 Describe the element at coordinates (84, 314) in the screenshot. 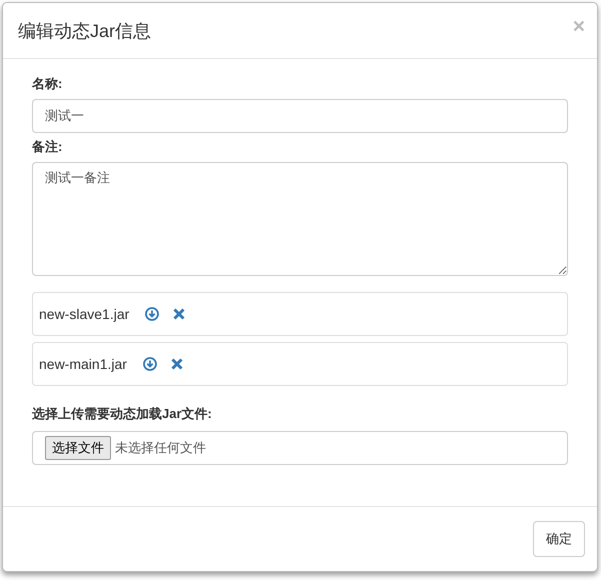

I see `file-name: new-slave1.jar` at that location.